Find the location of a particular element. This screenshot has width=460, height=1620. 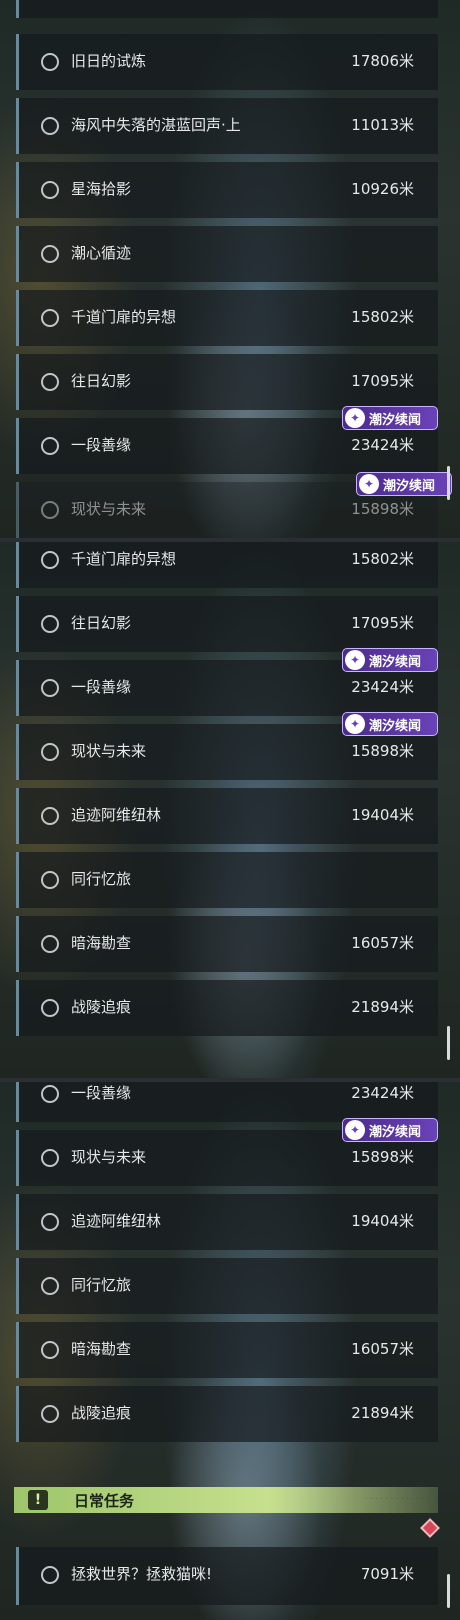

daily-quest-row: 拯救世界？拯救猫咪! 7091米 is located at coordinates (227, 1576).